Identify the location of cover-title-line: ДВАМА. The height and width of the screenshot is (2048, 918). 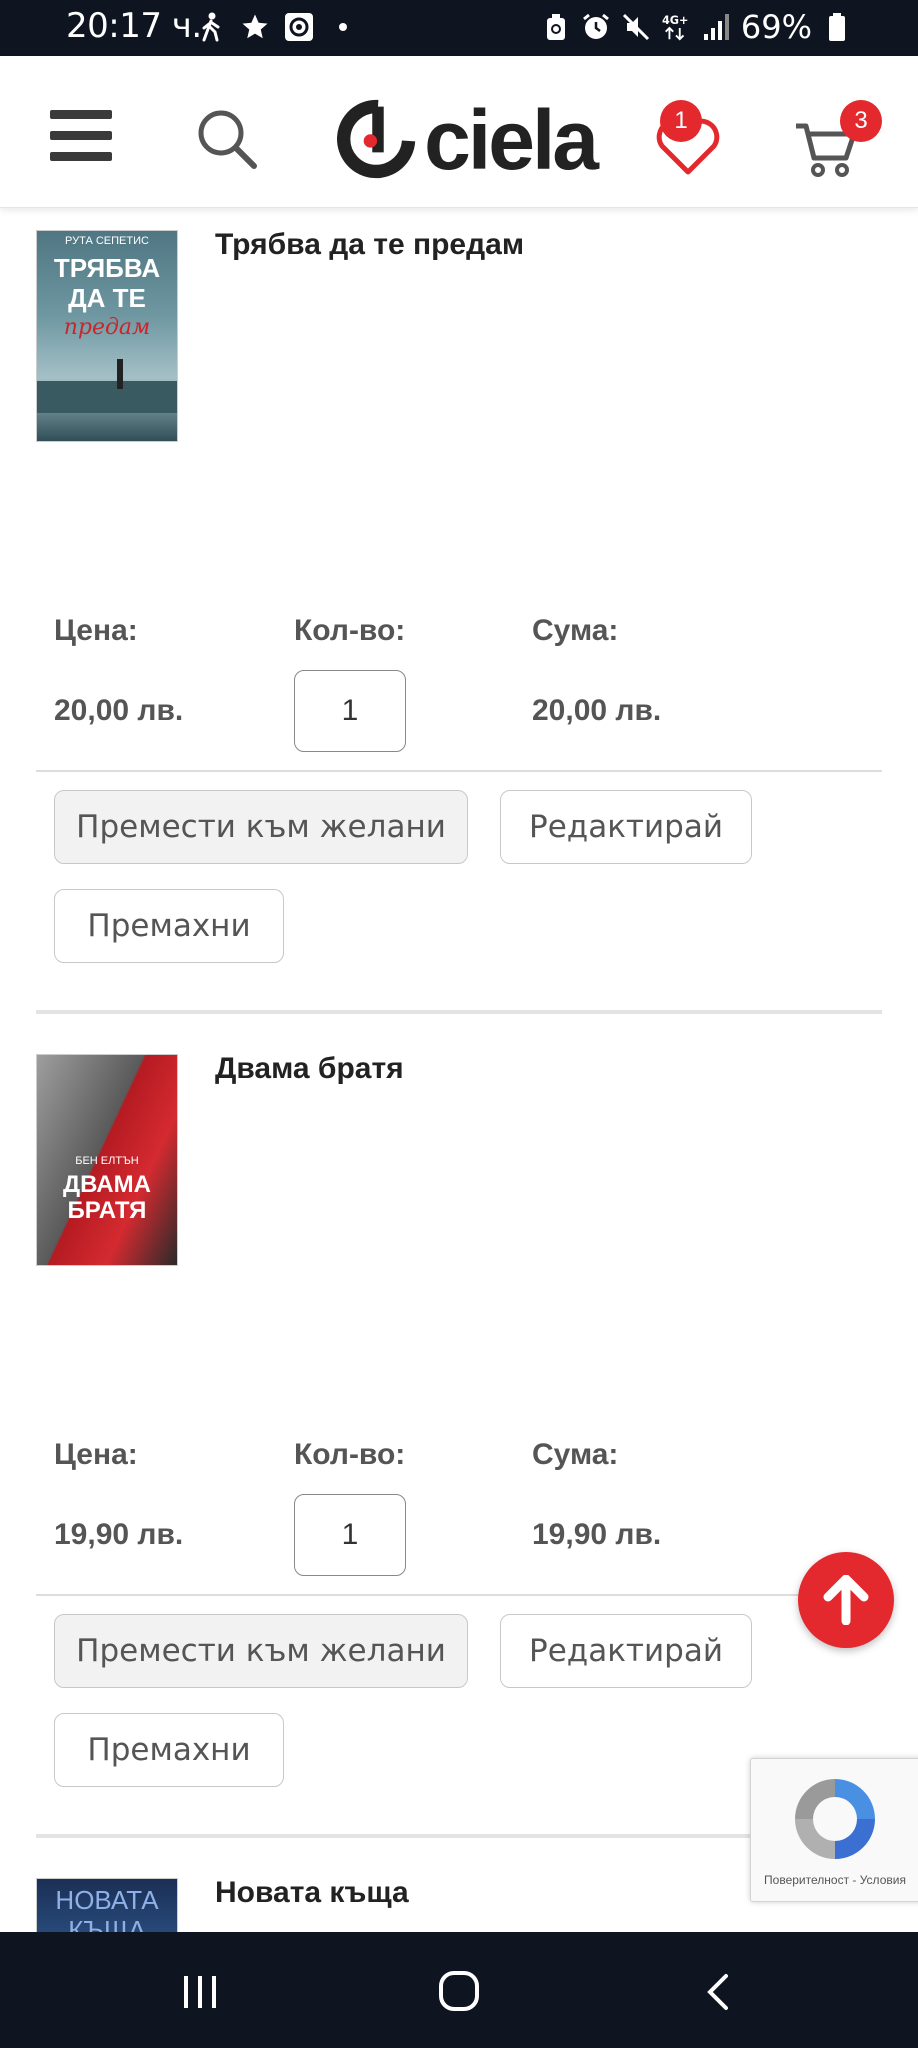
(107, 1184).